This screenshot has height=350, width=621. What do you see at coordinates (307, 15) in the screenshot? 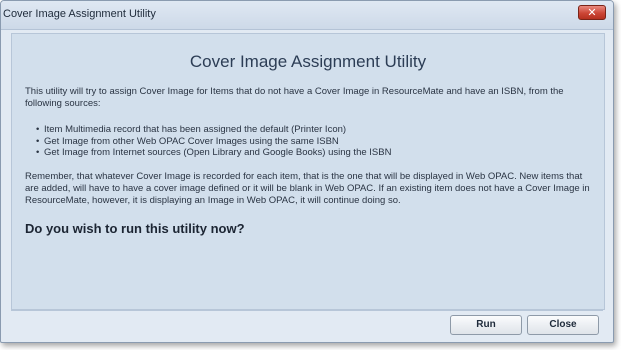
I see `title-bar: Cover Image Assignment Utility ✕` at bounding box center [307, 15].